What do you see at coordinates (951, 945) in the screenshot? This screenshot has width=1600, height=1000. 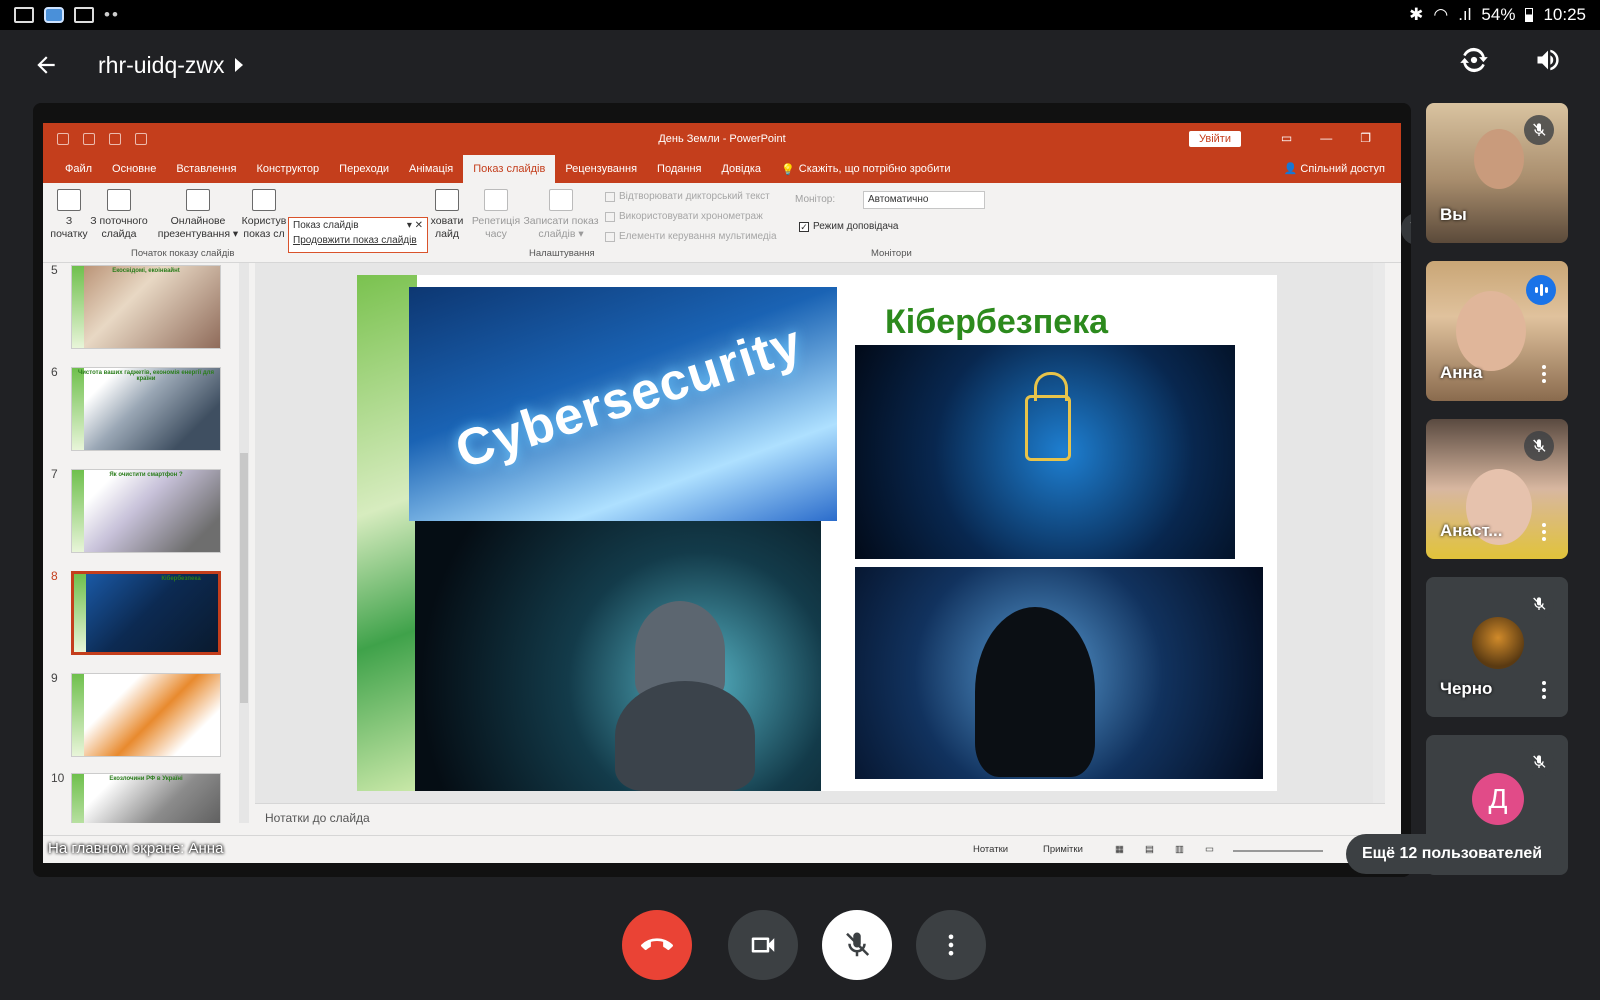 I see `more-options-button` at bounding box center [951, 945].